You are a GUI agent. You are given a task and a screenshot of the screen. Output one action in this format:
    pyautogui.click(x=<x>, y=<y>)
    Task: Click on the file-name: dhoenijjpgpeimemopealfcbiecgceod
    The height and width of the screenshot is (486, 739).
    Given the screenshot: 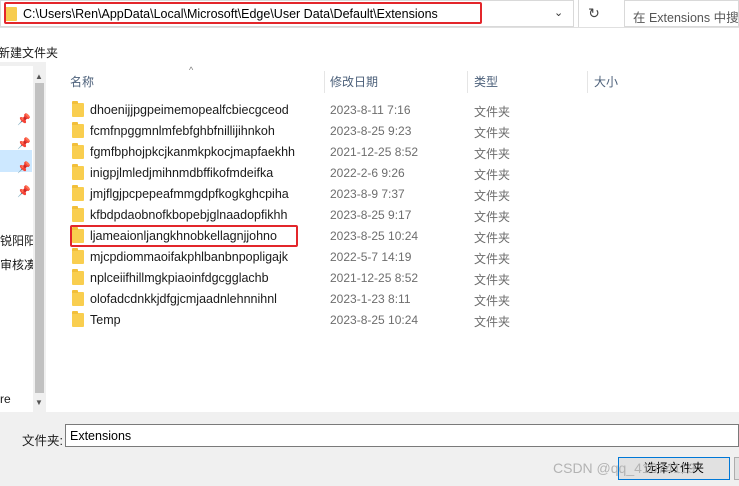 What is the action you would take?
    pyautogui.click(x=189, y=110)
    